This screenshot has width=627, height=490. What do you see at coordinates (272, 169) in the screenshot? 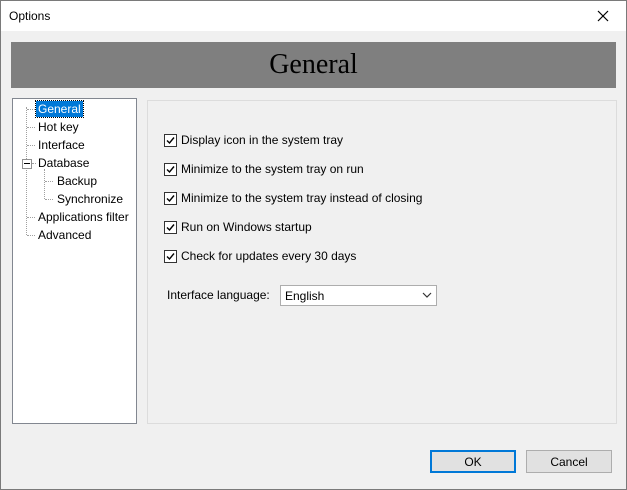
I see `checkbox-label: Minimize to the system tray on run` at bounding box center [272, 169].